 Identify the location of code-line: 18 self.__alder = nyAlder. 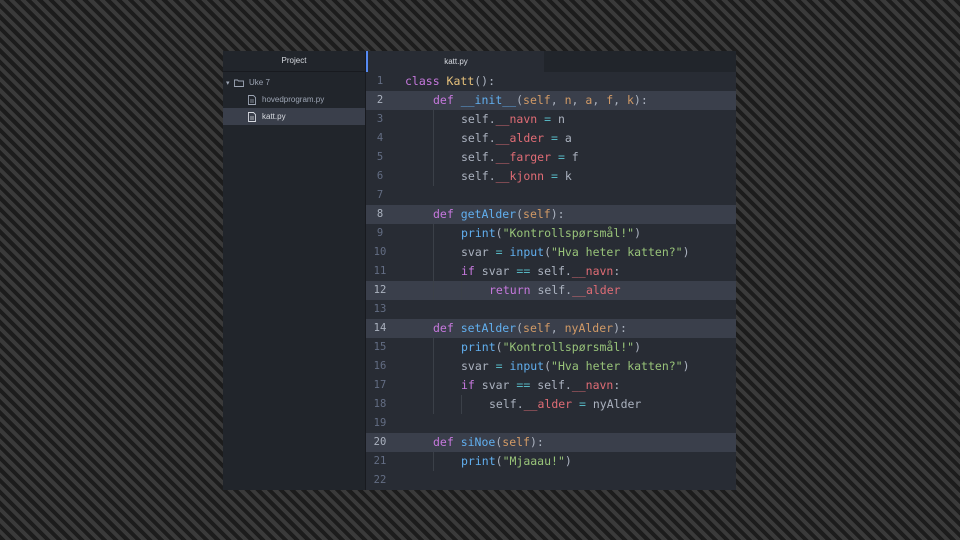
(551, 404).